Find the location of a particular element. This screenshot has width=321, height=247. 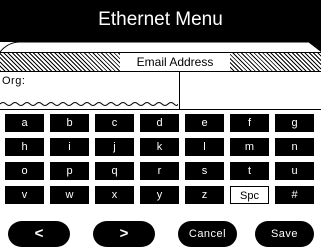

window-title: Ethernet Menu is located at coordinates (160, 19).